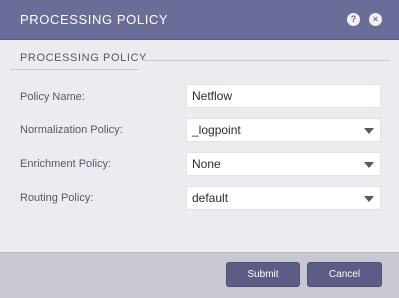 The width and height of the screenshot is (399, 298). I want to click on normalization-policy-select: _logpoint, so click(283, 130).